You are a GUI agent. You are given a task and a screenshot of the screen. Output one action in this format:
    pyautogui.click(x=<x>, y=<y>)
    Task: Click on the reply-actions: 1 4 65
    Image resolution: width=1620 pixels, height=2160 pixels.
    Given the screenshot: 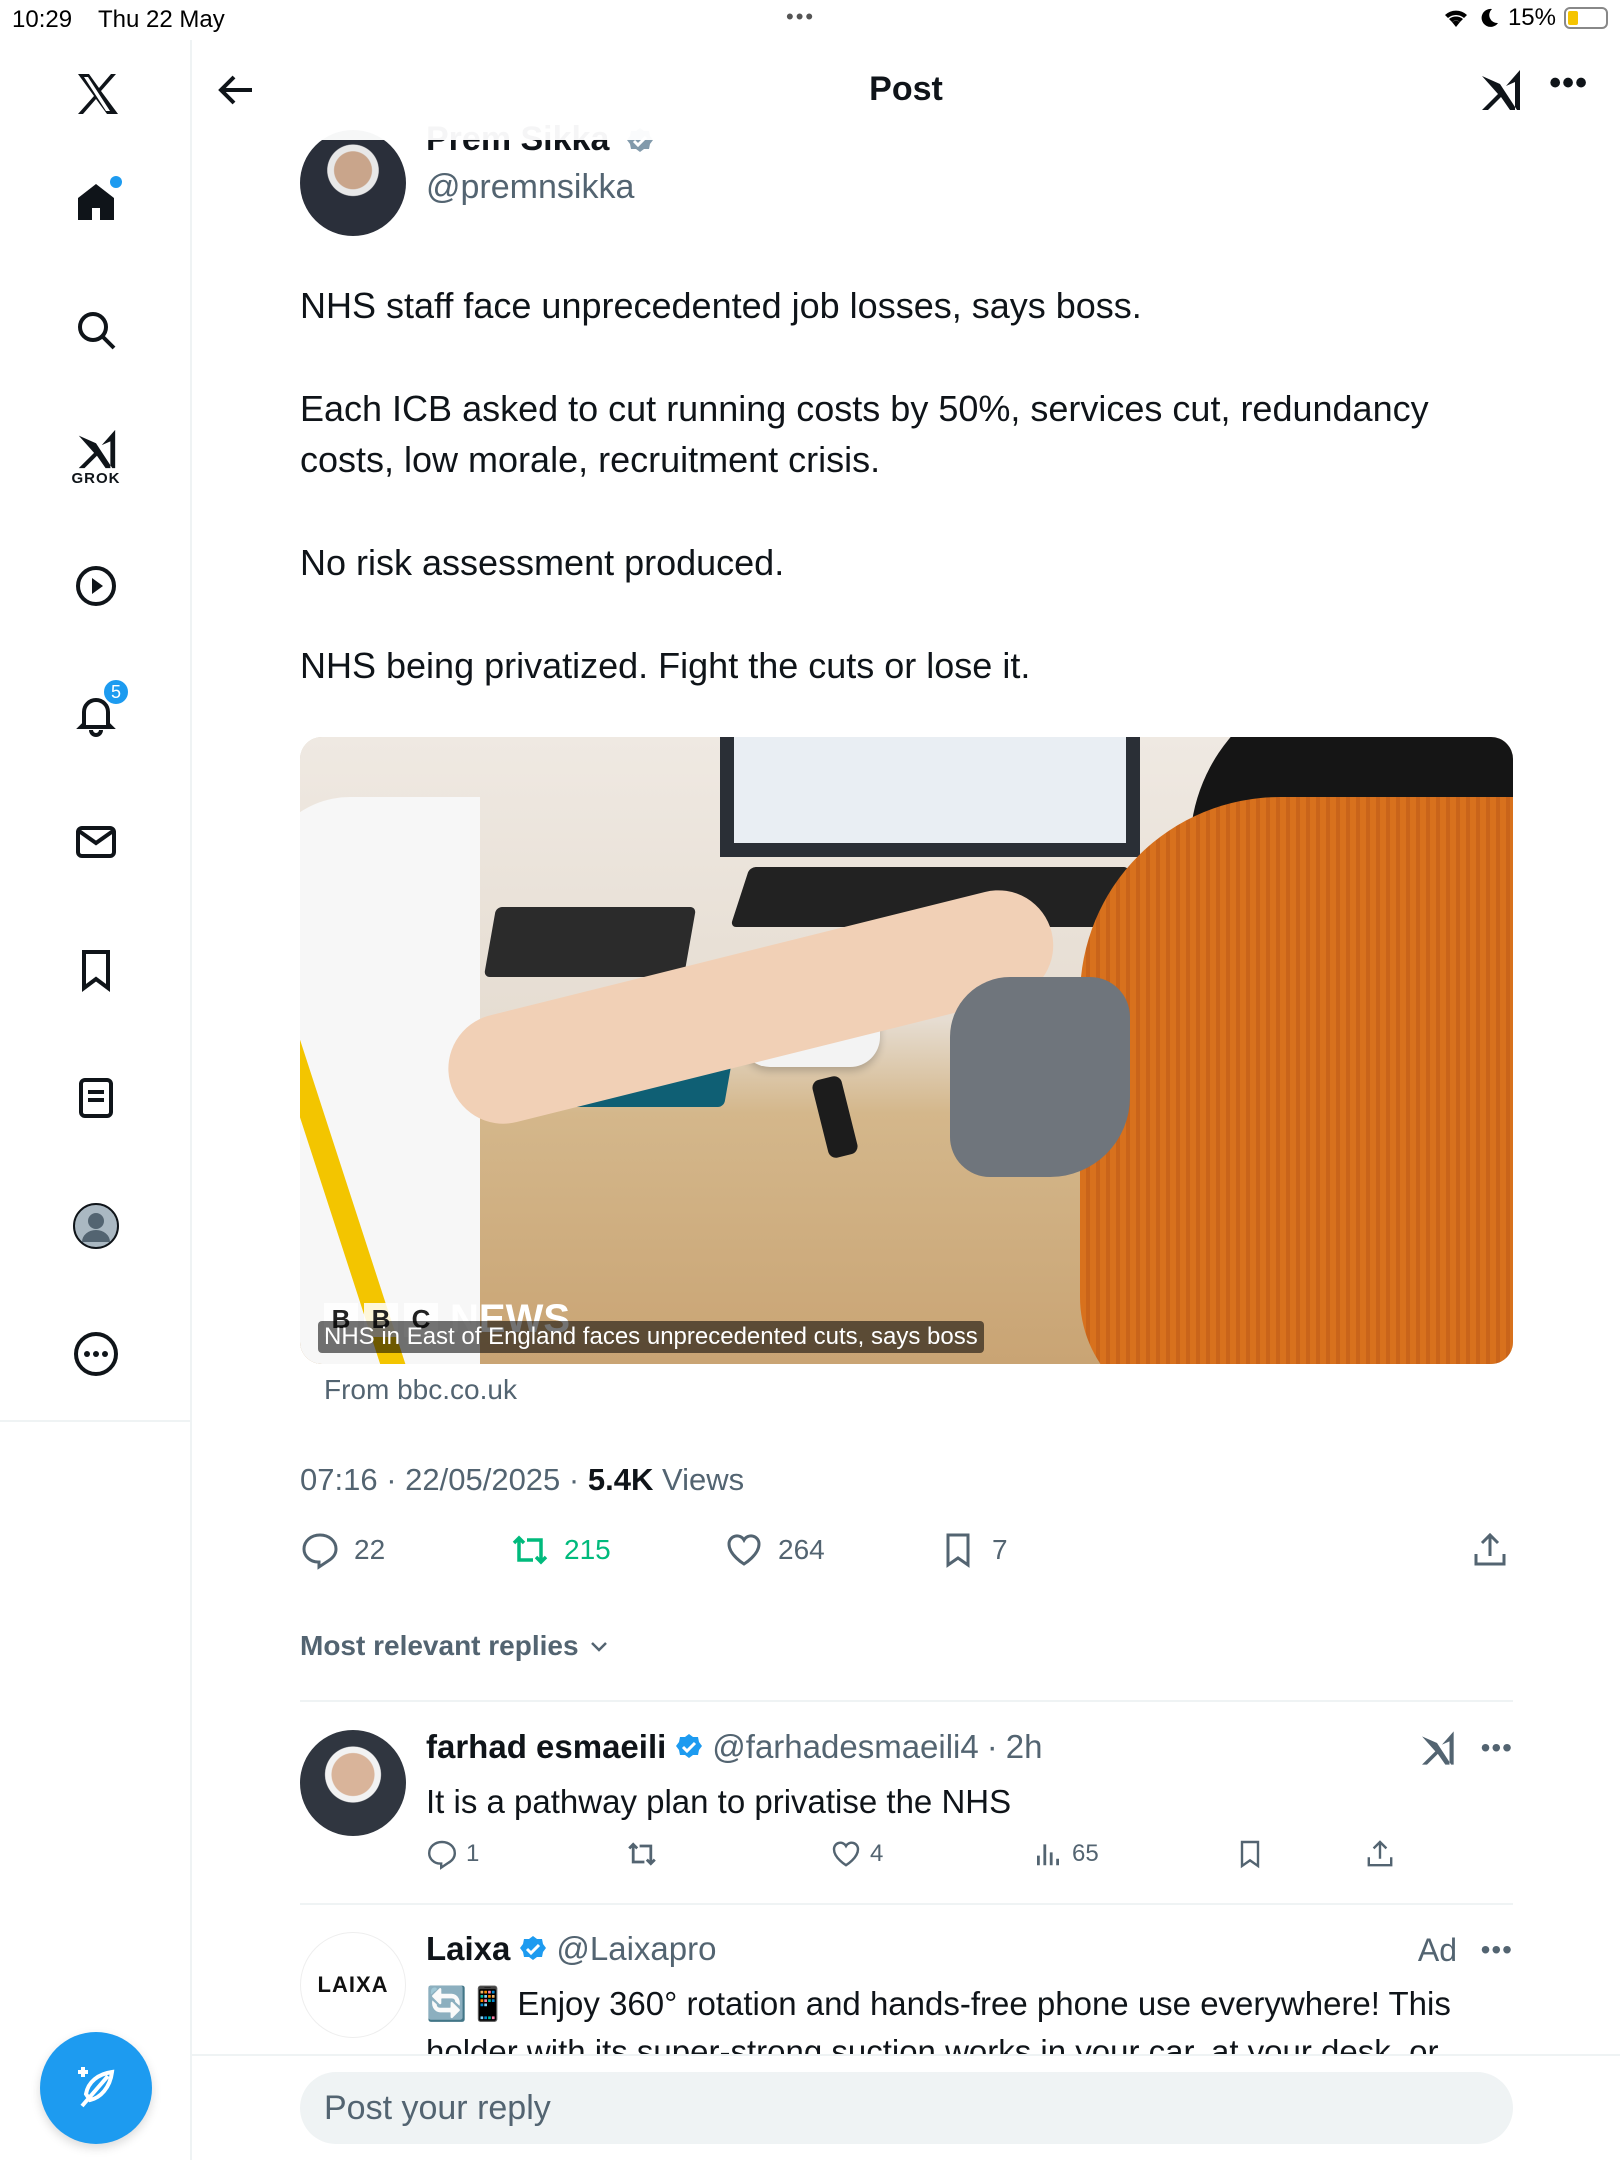 What is the action you would take?
    pyautogui.click(x=926, y=1858)
    